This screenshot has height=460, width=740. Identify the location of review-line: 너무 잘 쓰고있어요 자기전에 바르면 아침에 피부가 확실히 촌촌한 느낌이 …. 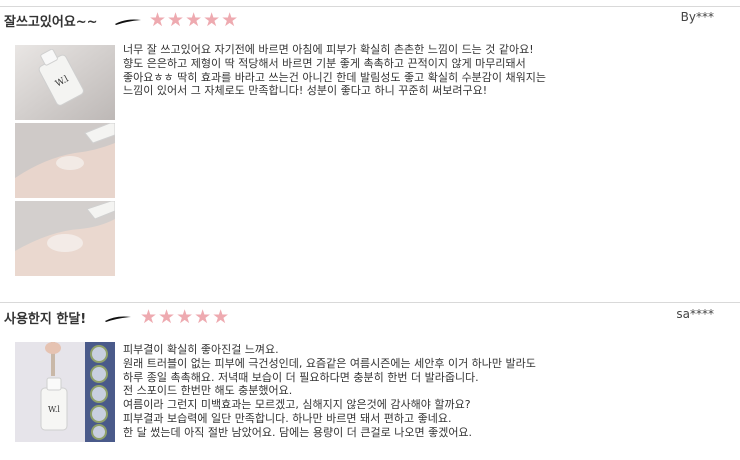
(328, 49).